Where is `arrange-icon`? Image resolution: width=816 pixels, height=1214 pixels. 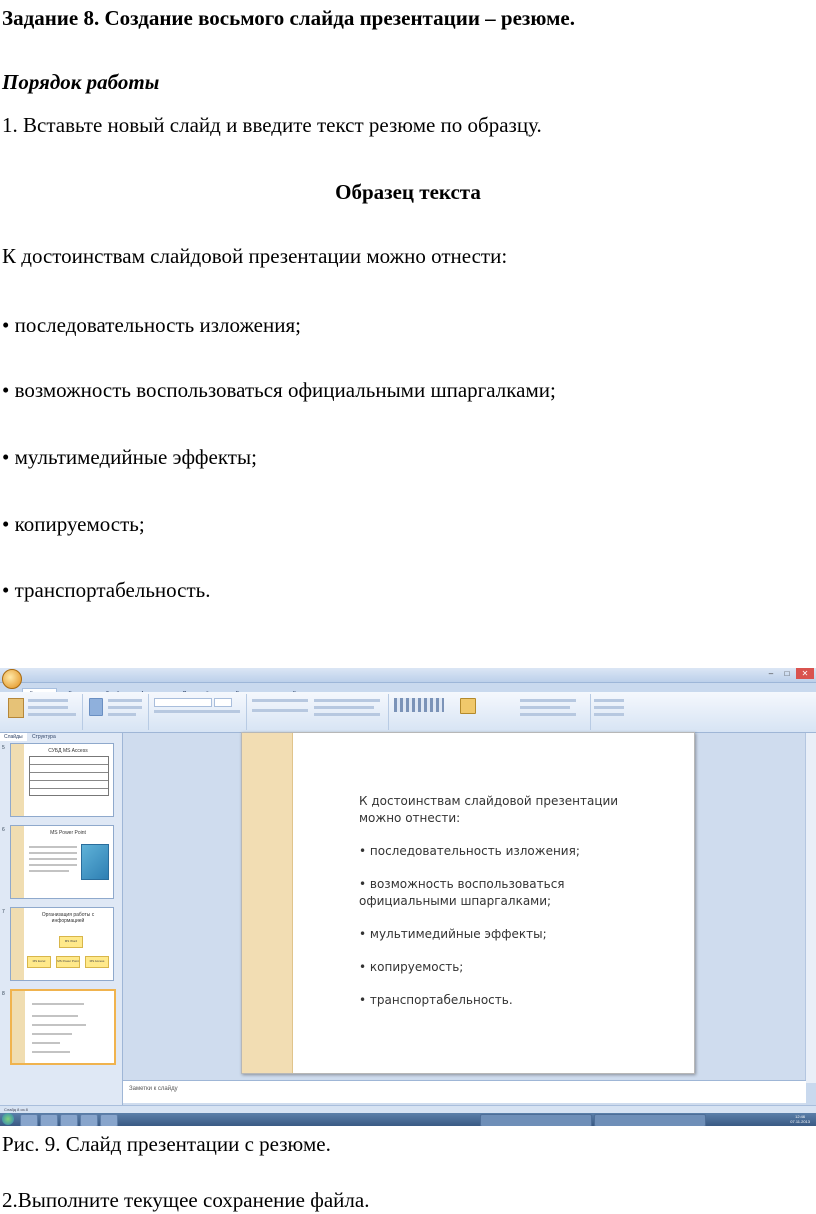
arrange-icon is located at coordinates (468, 706).